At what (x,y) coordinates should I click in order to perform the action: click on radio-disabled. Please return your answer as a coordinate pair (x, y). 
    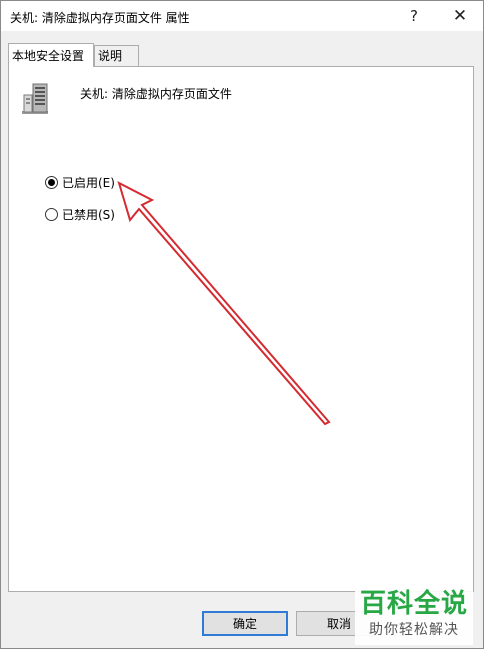
    Looking at the image, I should click on (51, 214).